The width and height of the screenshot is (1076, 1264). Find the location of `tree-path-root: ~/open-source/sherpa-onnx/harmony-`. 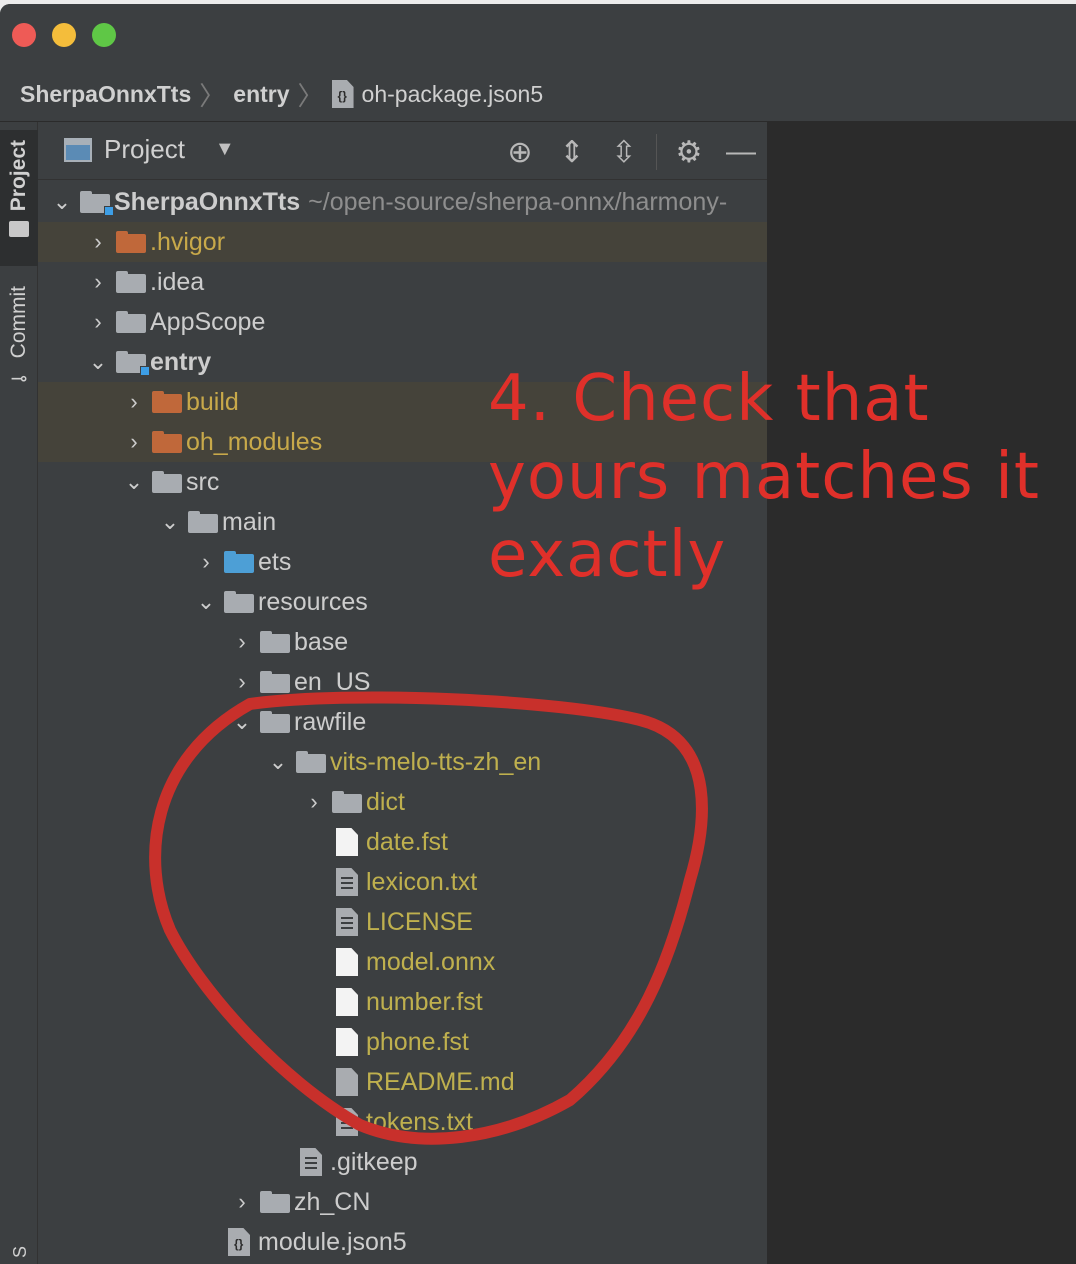

tree-path-root: ~/open-source/sherpa-onnx/harmony- is located at coordinates (518, 201).